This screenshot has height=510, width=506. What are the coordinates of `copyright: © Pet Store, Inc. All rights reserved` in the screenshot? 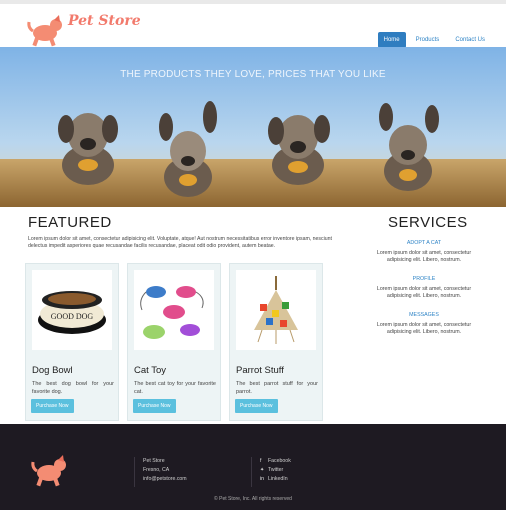 It's located at (253, 499).